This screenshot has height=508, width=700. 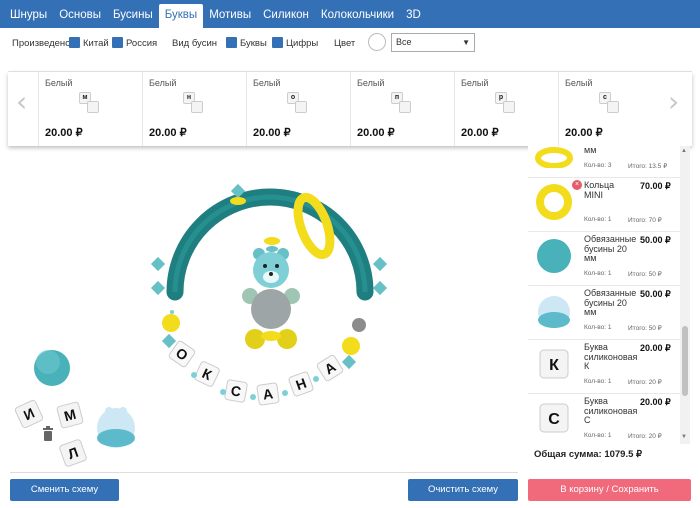 I want to click on cart-item: мм Кол-во: 3 Итого: 13.5 ₽, so click(x=604, y=162).